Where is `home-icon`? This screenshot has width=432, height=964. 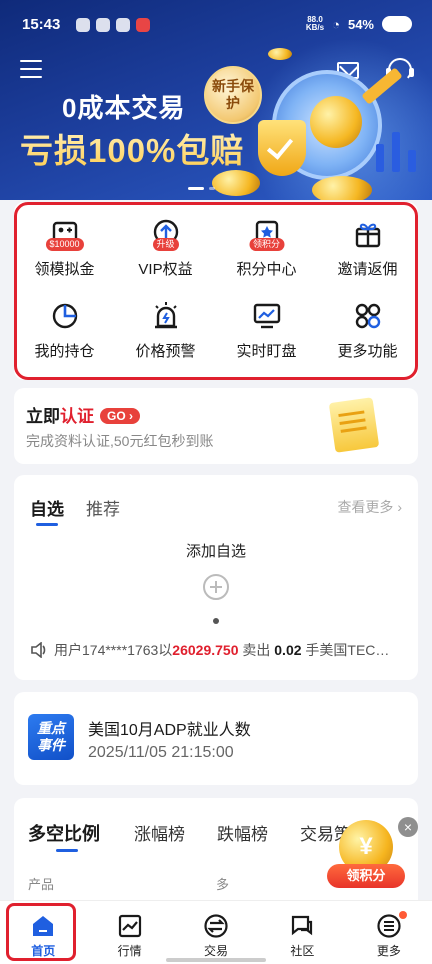
home-icon is located at coordinates (43, 926).